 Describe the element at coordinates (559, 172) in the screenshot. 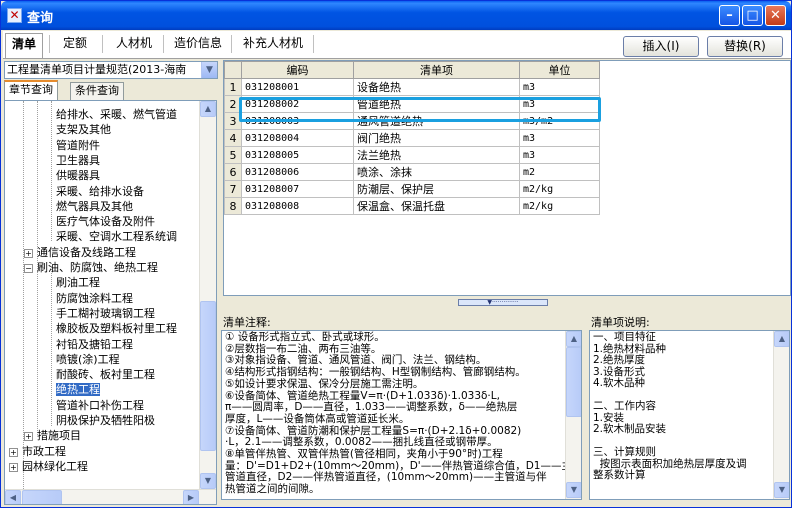

I see `unit-cell: m2` at that location.